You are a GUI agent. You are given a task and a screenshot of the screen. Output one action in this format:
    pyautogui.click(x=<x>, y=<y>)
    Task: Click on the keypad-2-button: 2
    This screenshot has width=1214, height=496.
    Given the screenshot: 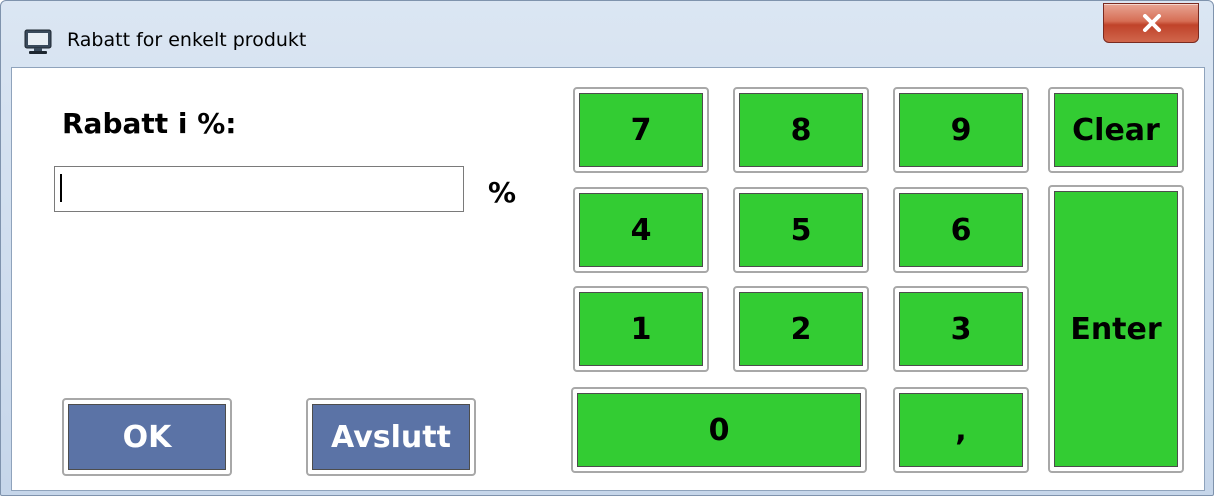 What is the action you would take?
    pyautogui.click(x=801, y=329)
    